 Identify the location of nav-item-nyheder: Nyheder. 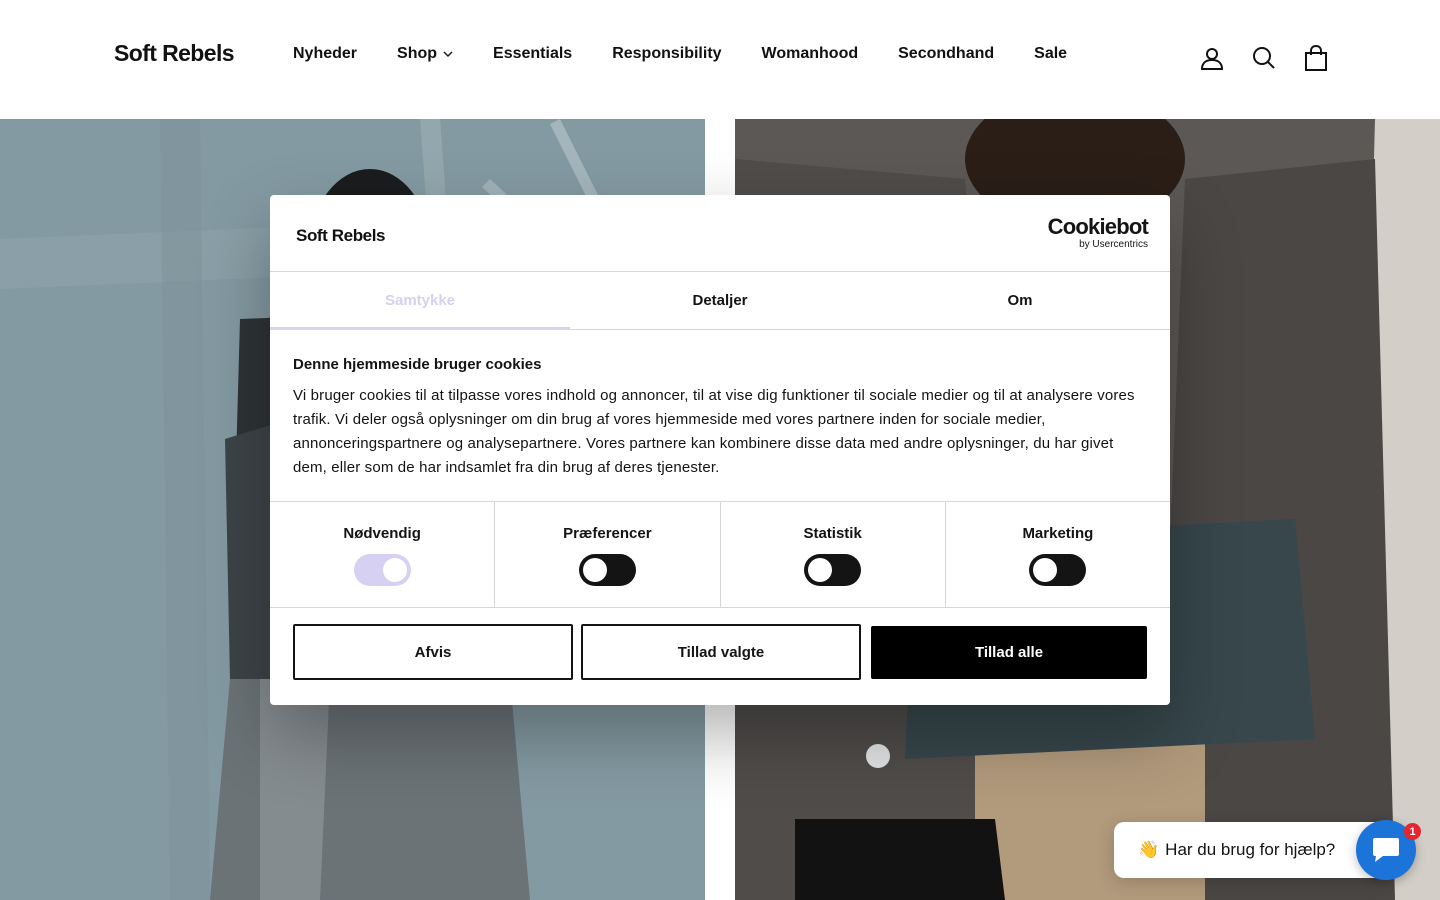
(325, 54).